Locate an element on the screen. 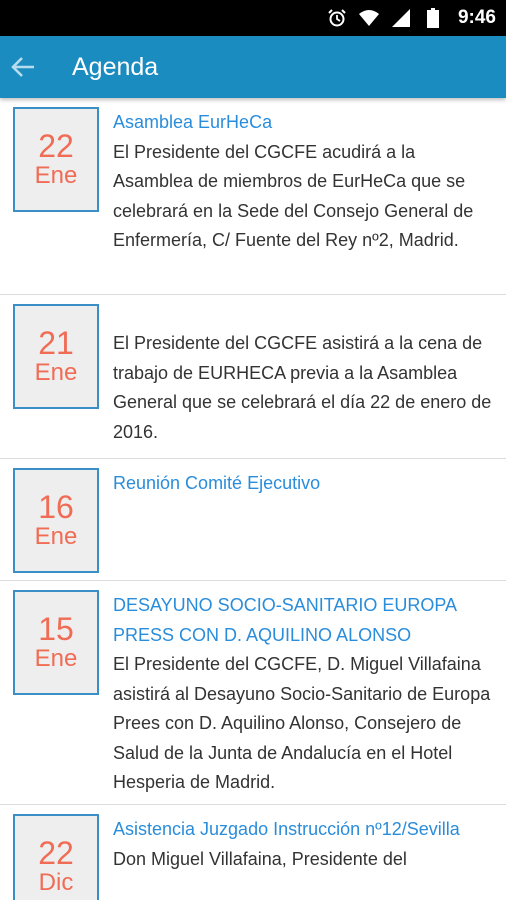  date-badge: 22 Dic is located at coordinates (56, 857).